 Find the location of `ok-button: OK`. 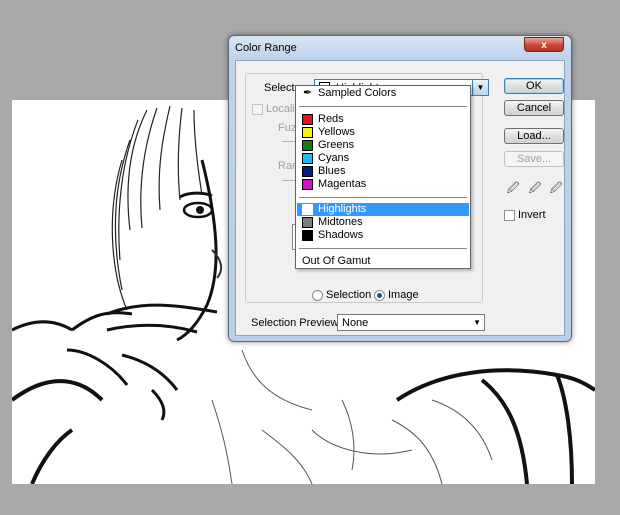

ok-button: OK is located at coordinates (534, 86).